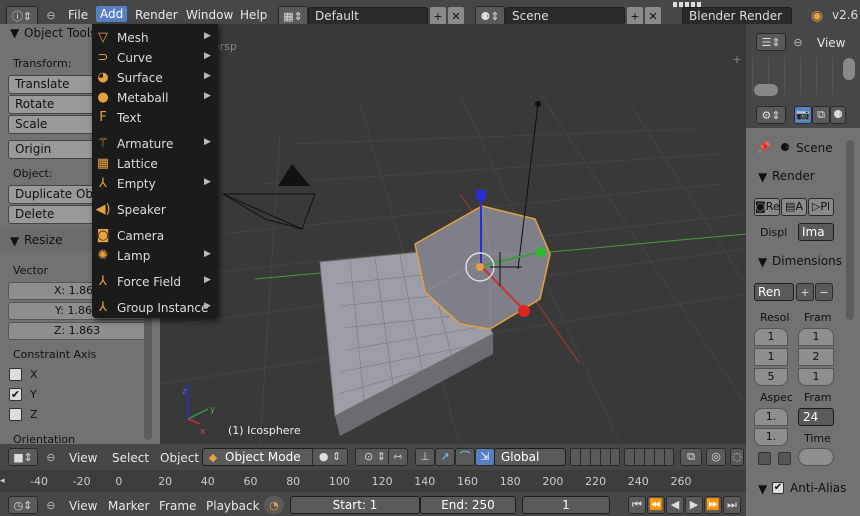 Image resolution: width=860 pixels, height=516 pixels. What do you see at coordinates (83, 506) in the screenshot?
I see `timeline-menu-view: View` at bounding box center [83, 506].